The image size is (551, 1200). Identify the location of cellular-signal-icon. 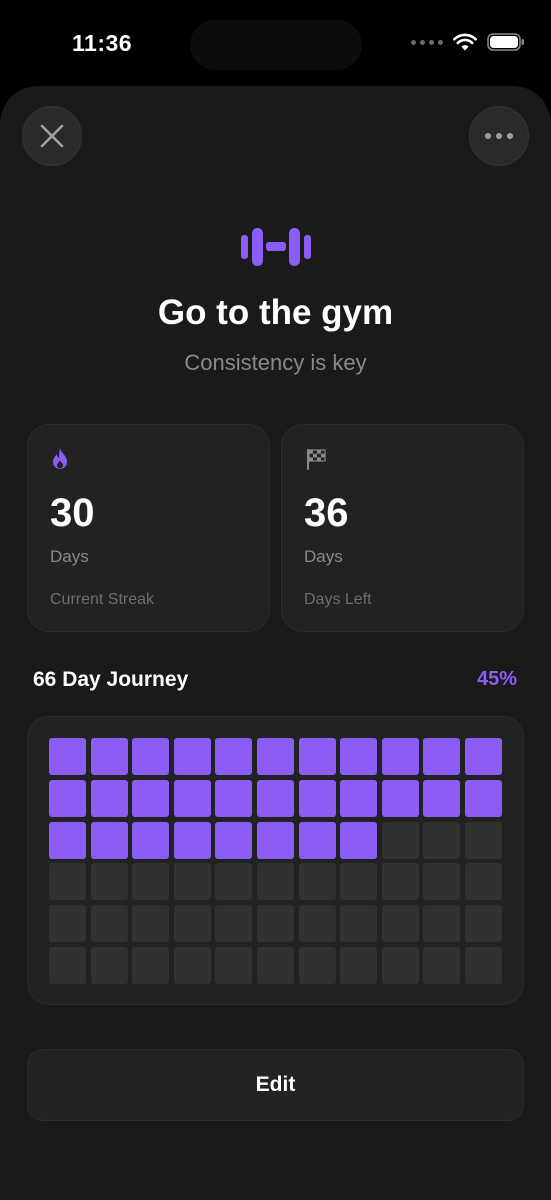
(427, 42).